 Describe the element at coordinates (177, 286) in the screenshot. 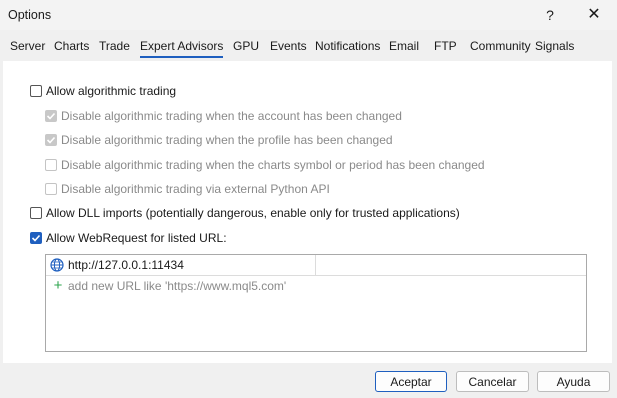

I see `add-url-placeholder: add new URL like 'https://www.mql5.com'` at that location.